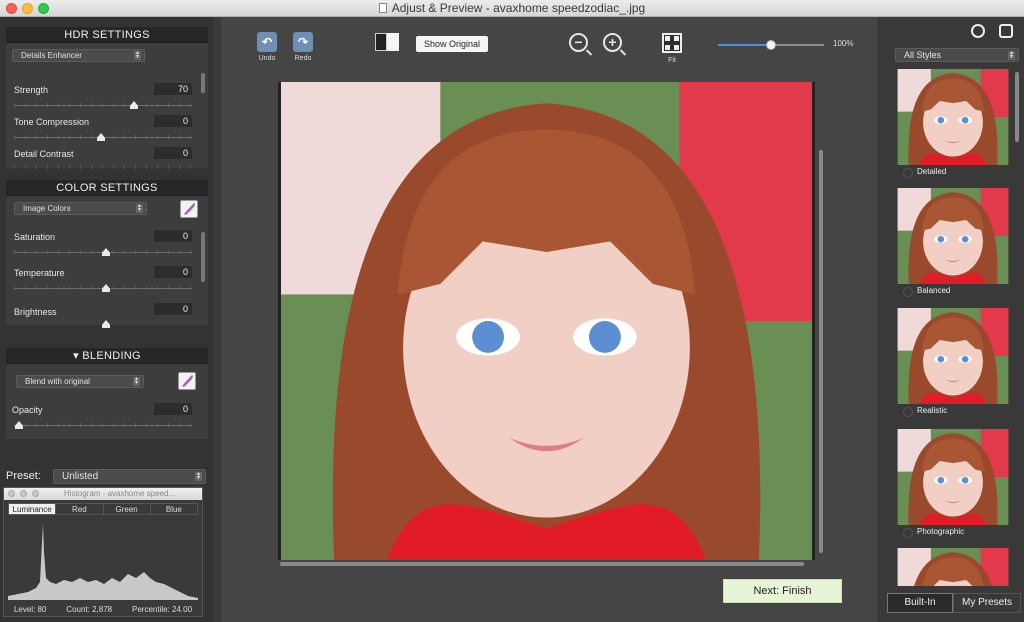 This screenshot has width=1024, height=622. What do you see at coordinates (103, 167) in the screenshot?
I see `detail-contrast-ticks` at bounding box center [103, 167].